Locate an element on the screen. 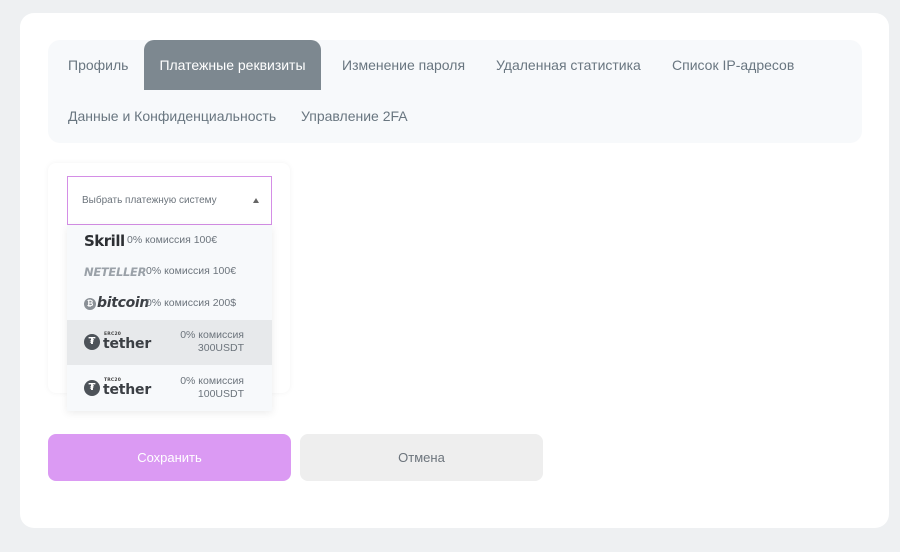  bitcoin-icon: ₿ is located at coordinates (90, 304).